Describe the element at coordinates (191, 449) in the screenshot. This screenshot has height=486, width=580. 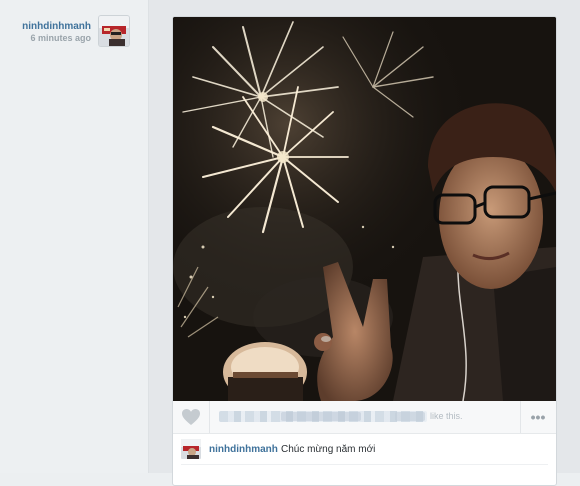
I see `caption-avatar` at that location.